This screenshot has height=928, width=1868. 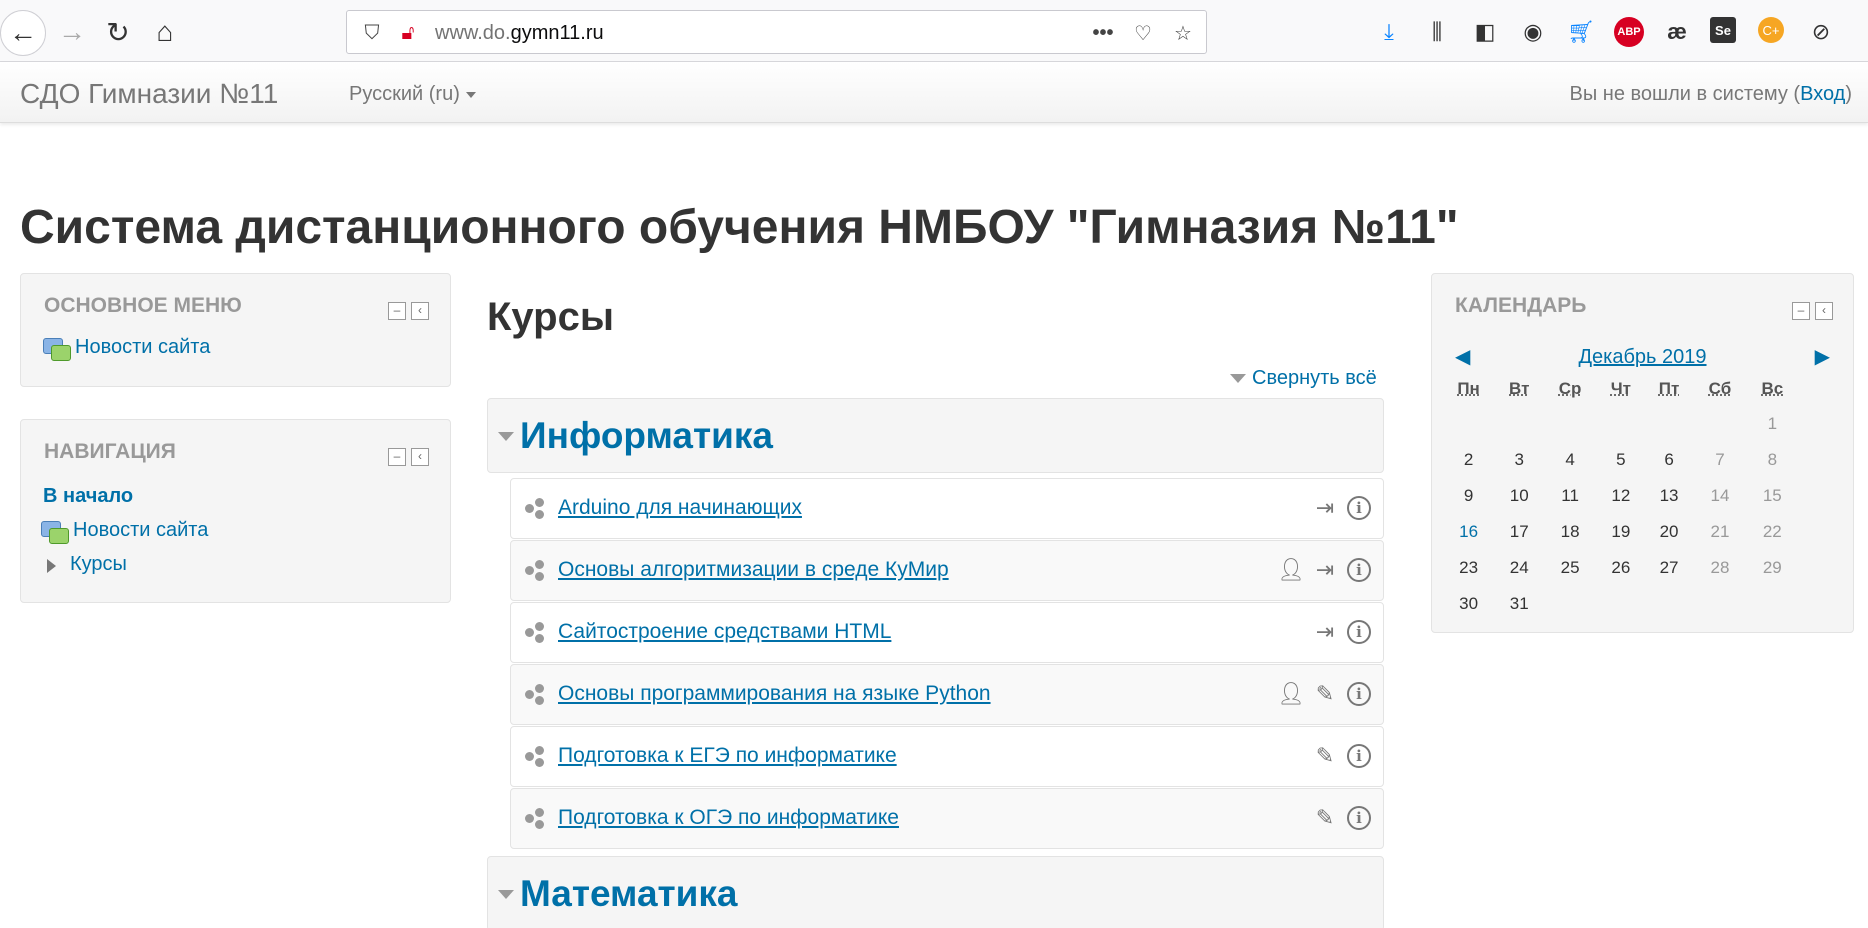 What do you see at coordinates (1822, 94) in the screenshot?
I see `login-link: Вход` at bounding box center [1822, 94].